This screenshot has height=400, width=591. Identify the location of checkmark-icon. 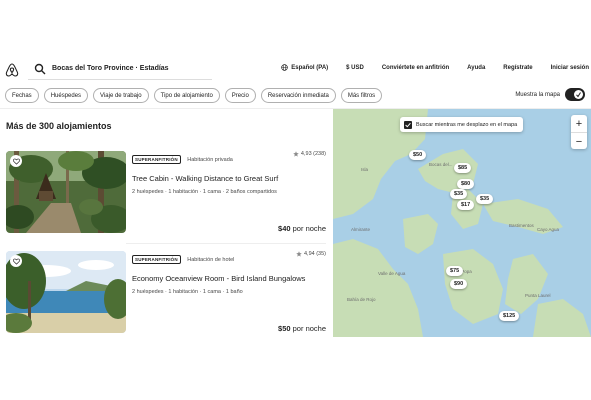
(408, 124).